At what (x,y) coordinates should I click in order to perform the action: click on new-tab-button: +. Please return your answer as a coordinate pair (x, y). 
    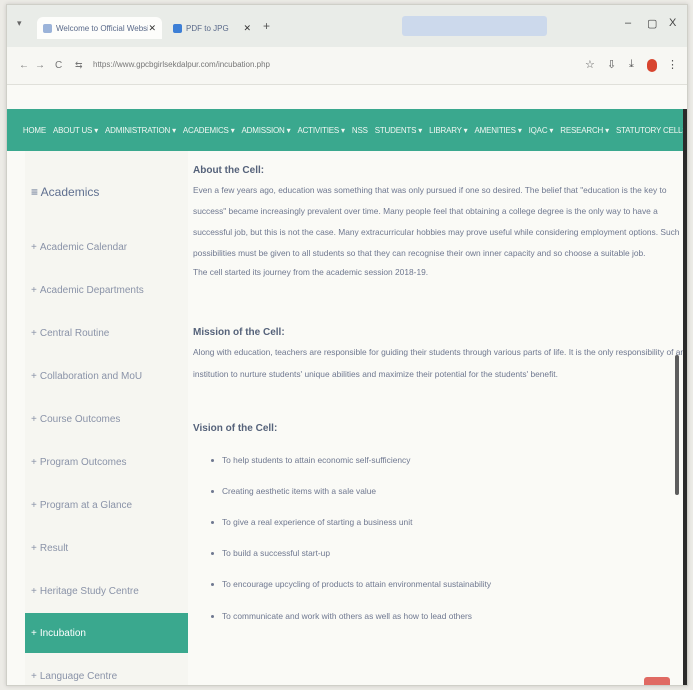
    Looking at the image, I should click on (266, 26).